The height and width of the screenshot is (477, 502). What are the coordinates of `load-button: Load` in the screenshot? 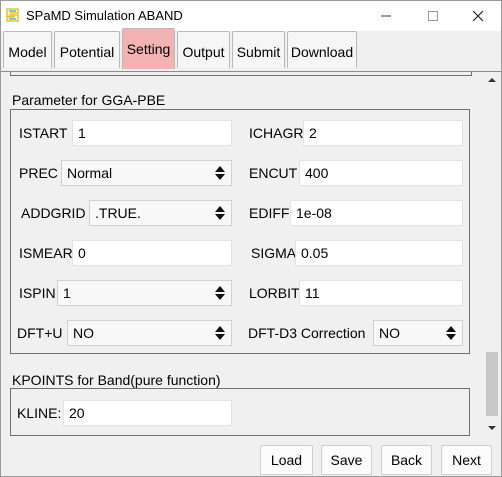 It's located at (286, 460).